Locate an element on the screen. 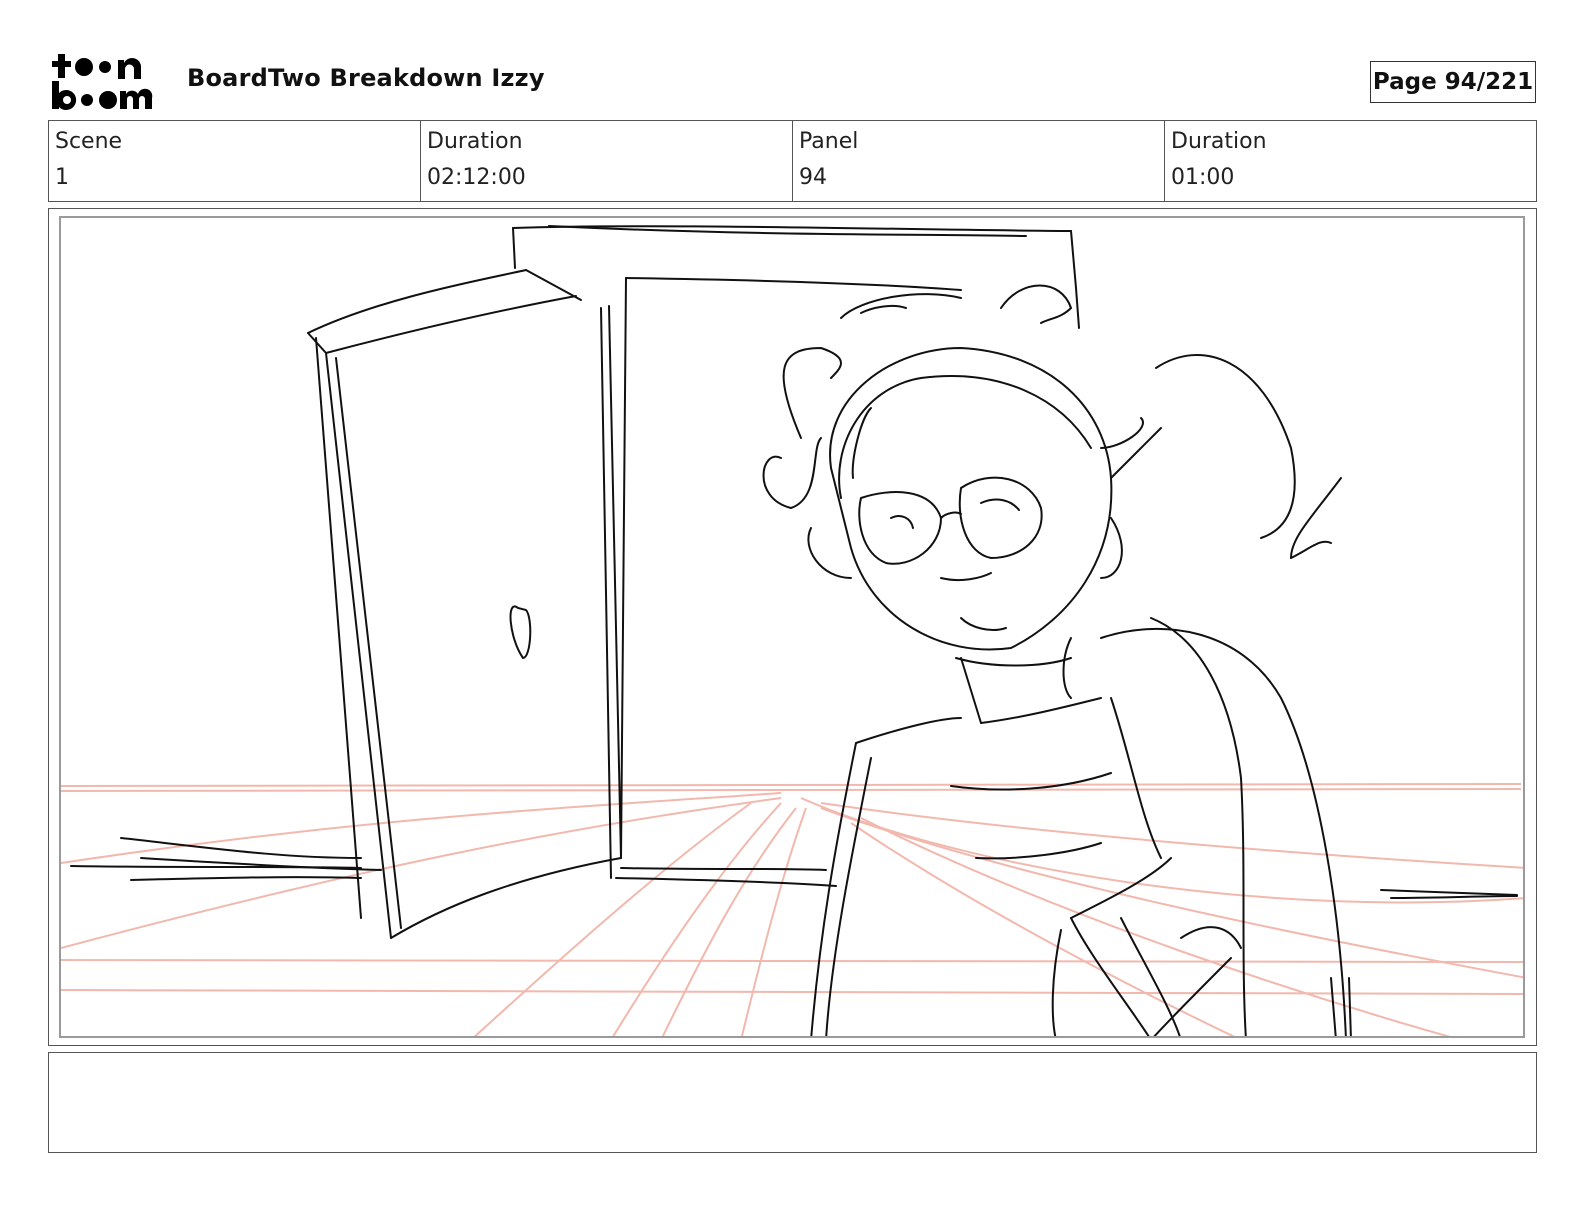  scene-cell: Scene 1 is located at coordinates (235, 161).